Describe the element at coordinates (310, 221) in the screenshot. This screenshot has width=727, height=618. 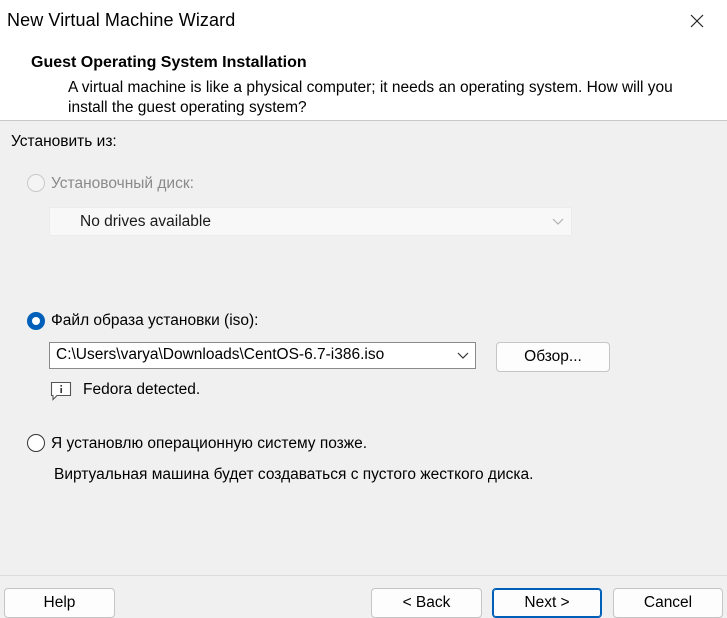
I see `disc-drive-dropdown: No drives available` at that location.